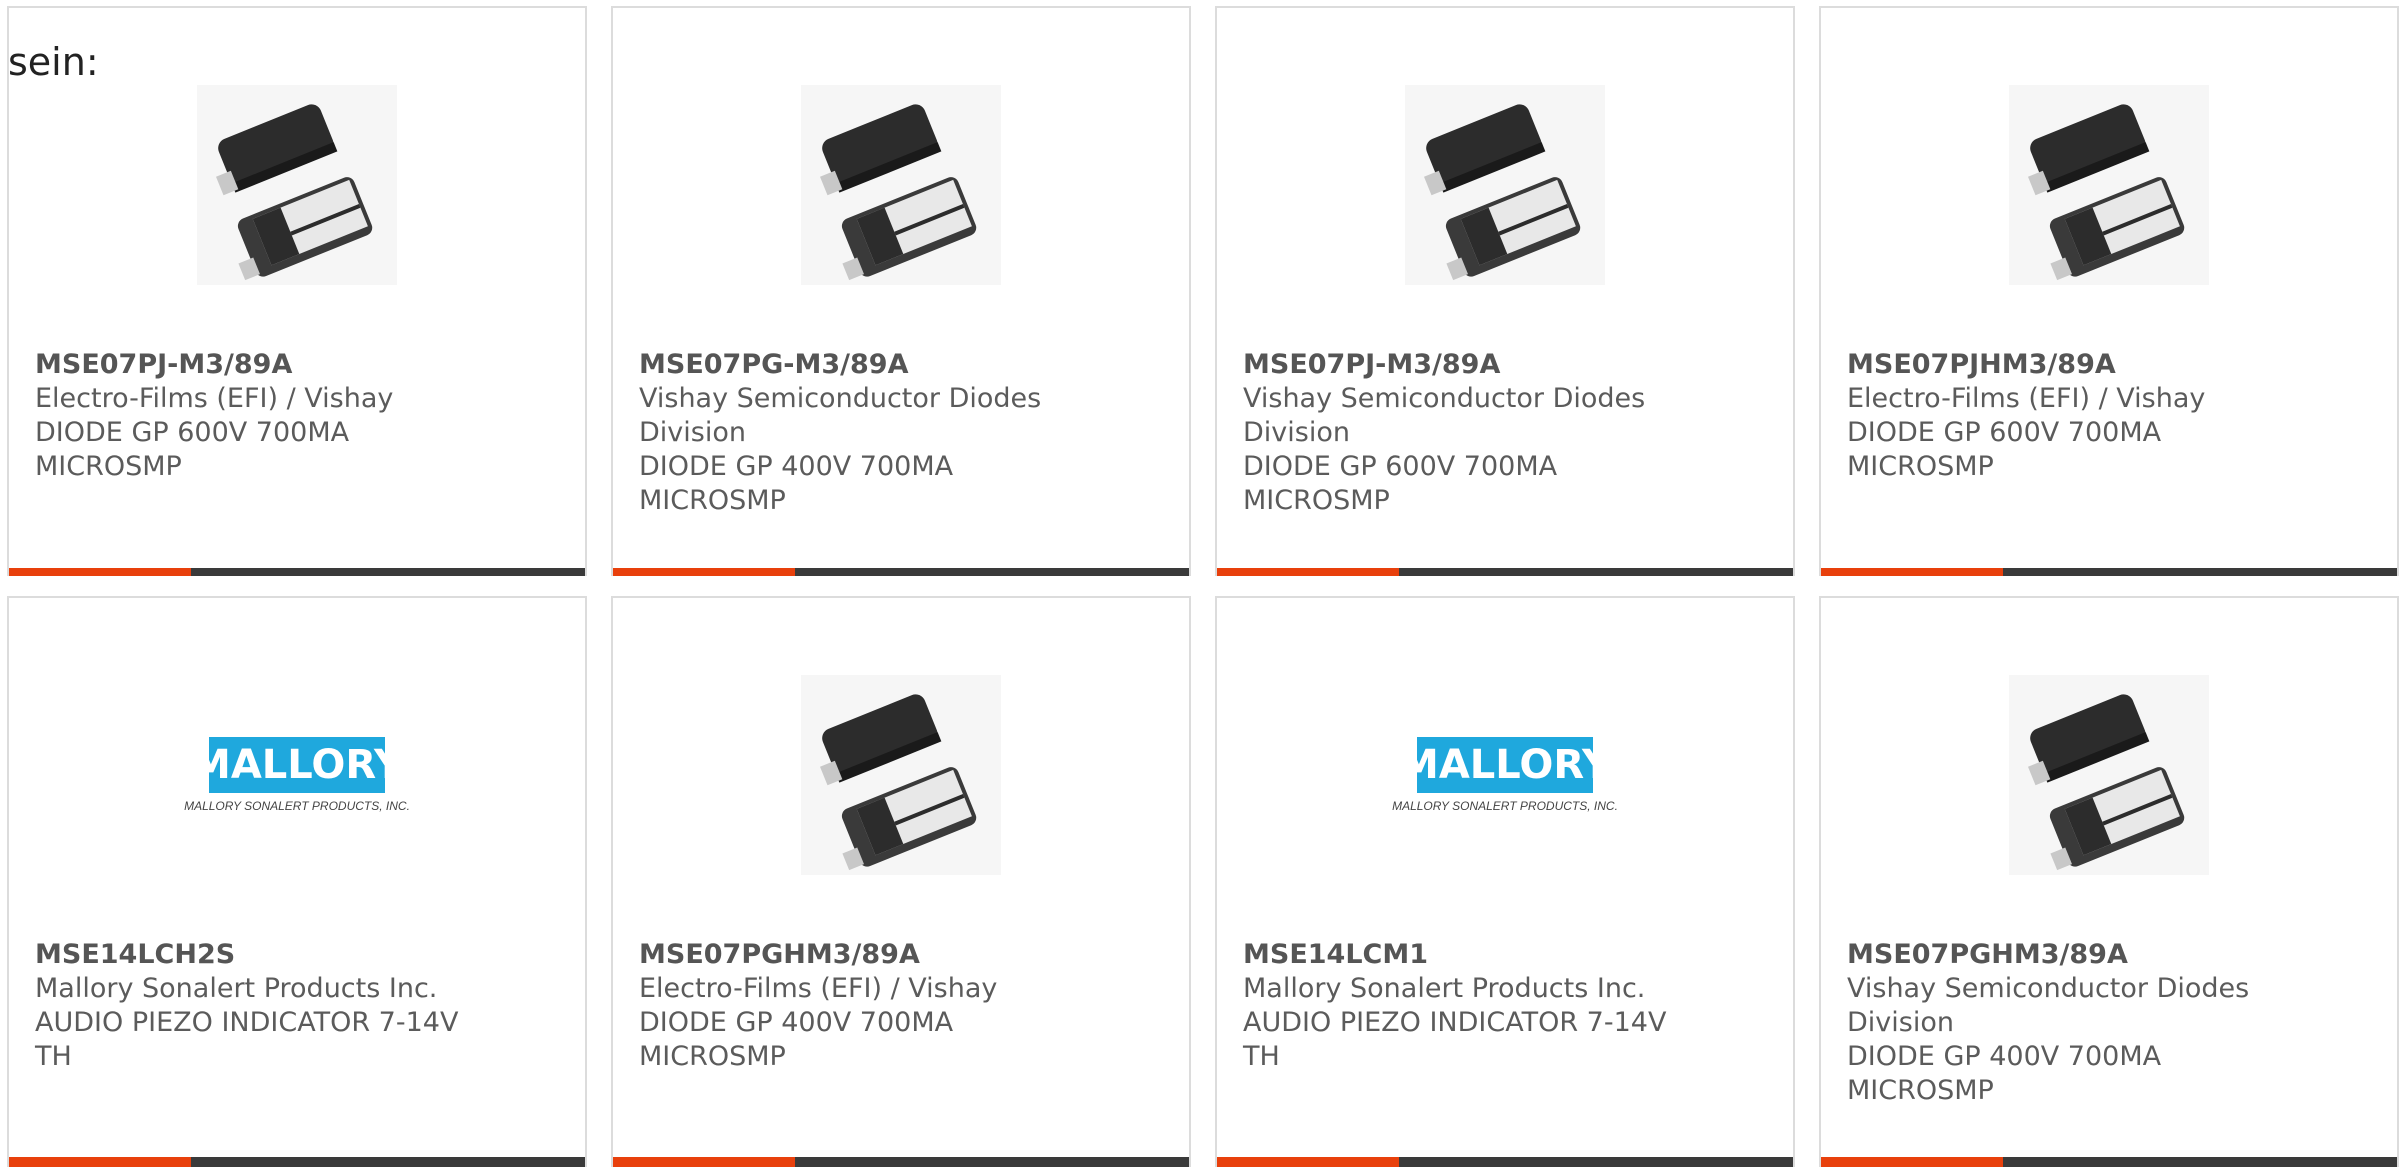 This screenshot has height=1167, width=2400. I want to click on part-number-link: MSE07PG-M3/89A, so click(904, 365).